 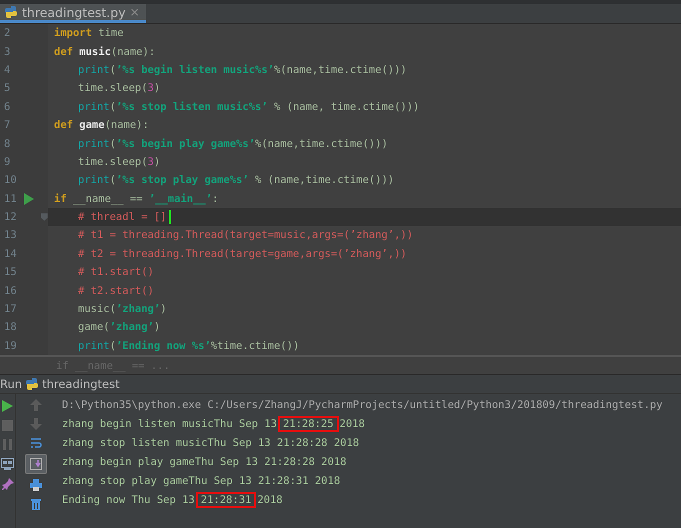 I want to click on line-number: 16, so click(x=11, y=290).